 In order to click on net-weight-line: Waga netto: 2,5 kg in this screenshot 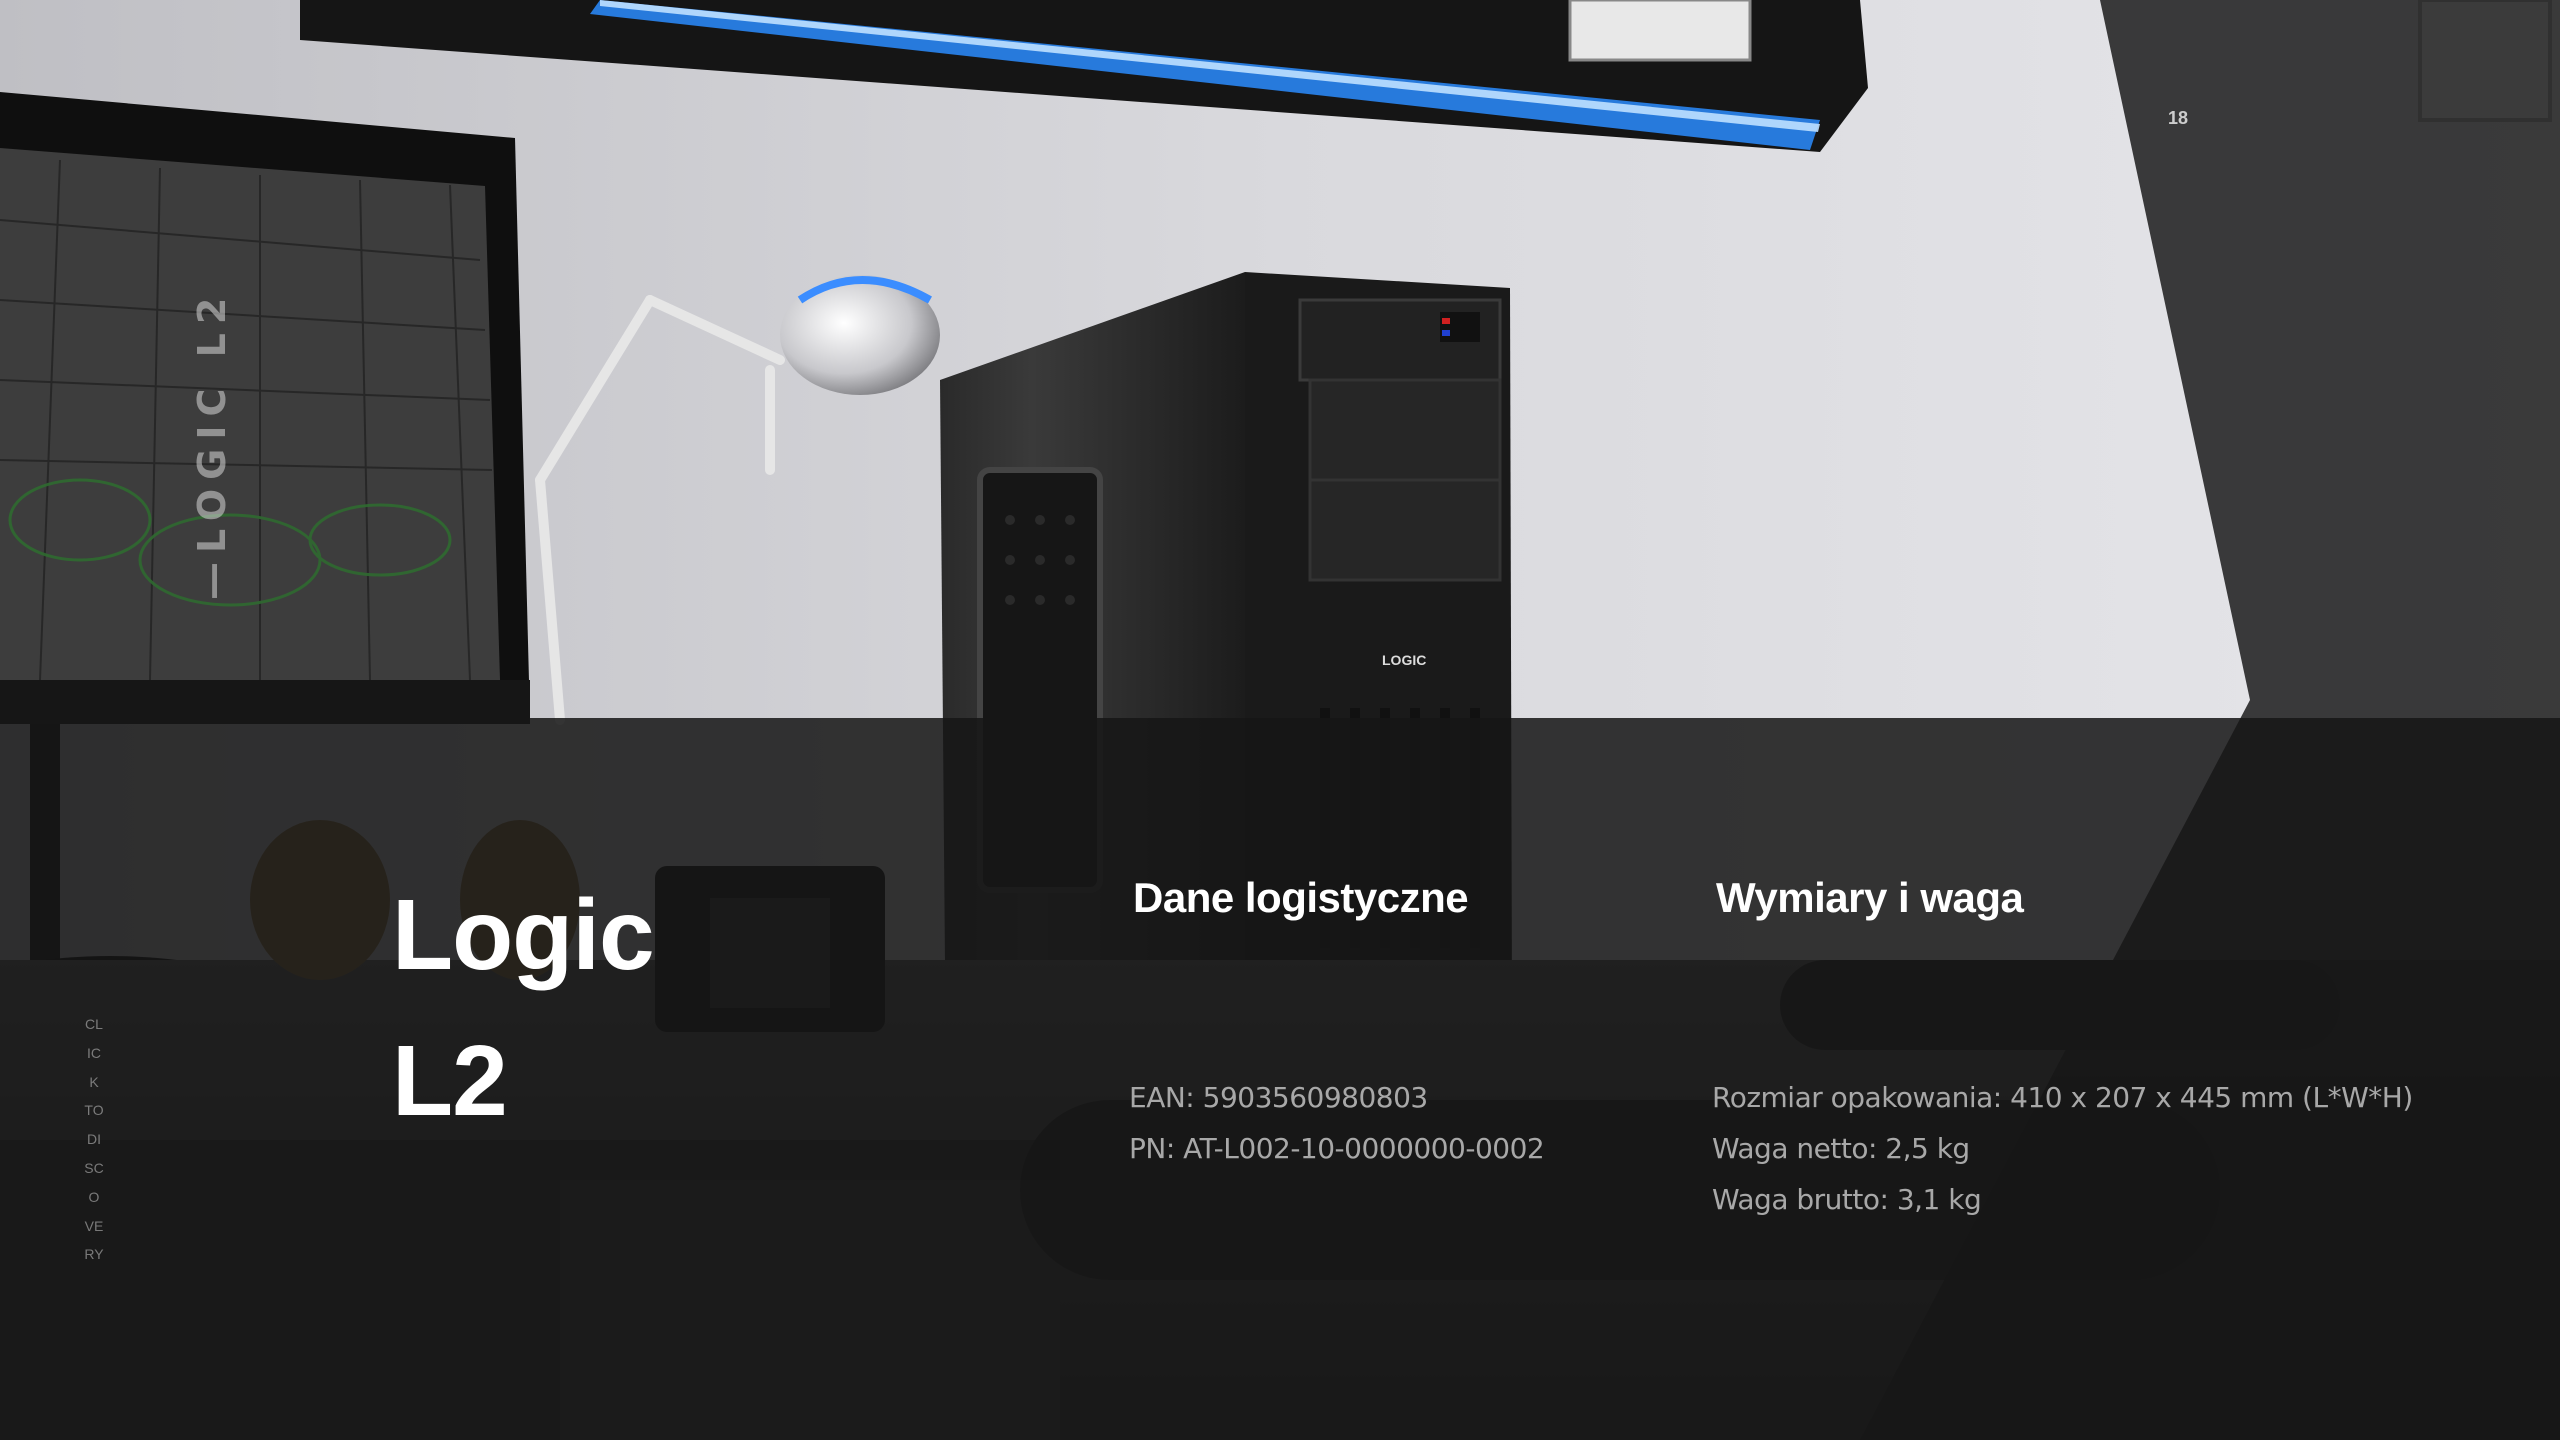, I will do `click(1841, 1148)`.